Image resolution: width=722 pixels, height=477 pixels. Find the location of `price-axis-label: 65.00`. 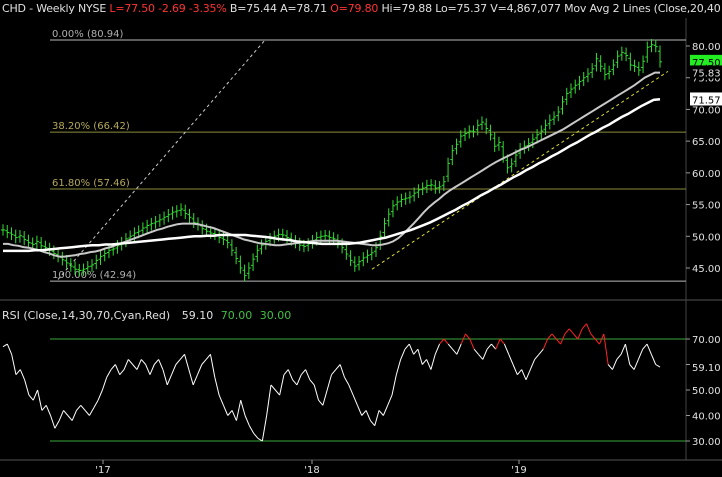

price-axis-label: 65.00 is located at coordinates (706, 142).